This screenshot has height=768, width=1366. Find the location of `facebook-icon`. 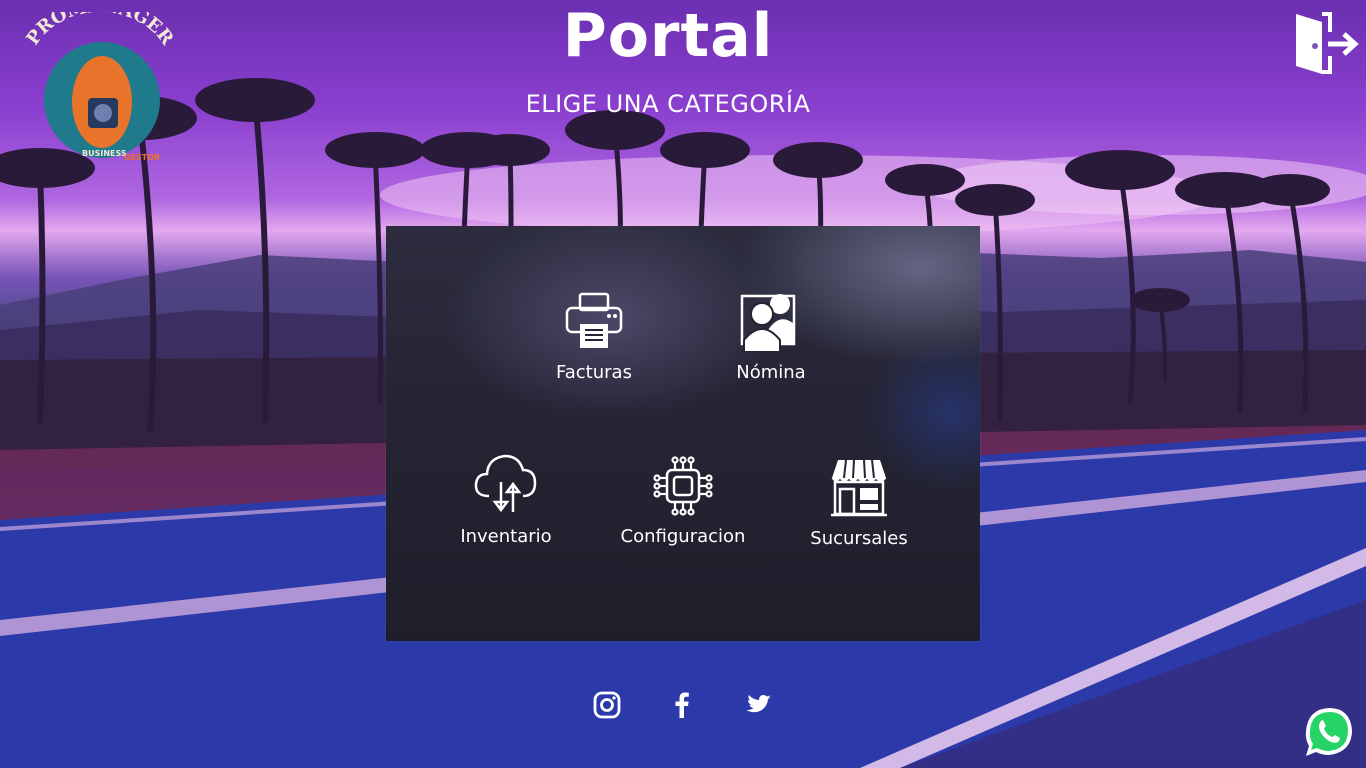

facebook-icon is located at coordinates (682, 705).